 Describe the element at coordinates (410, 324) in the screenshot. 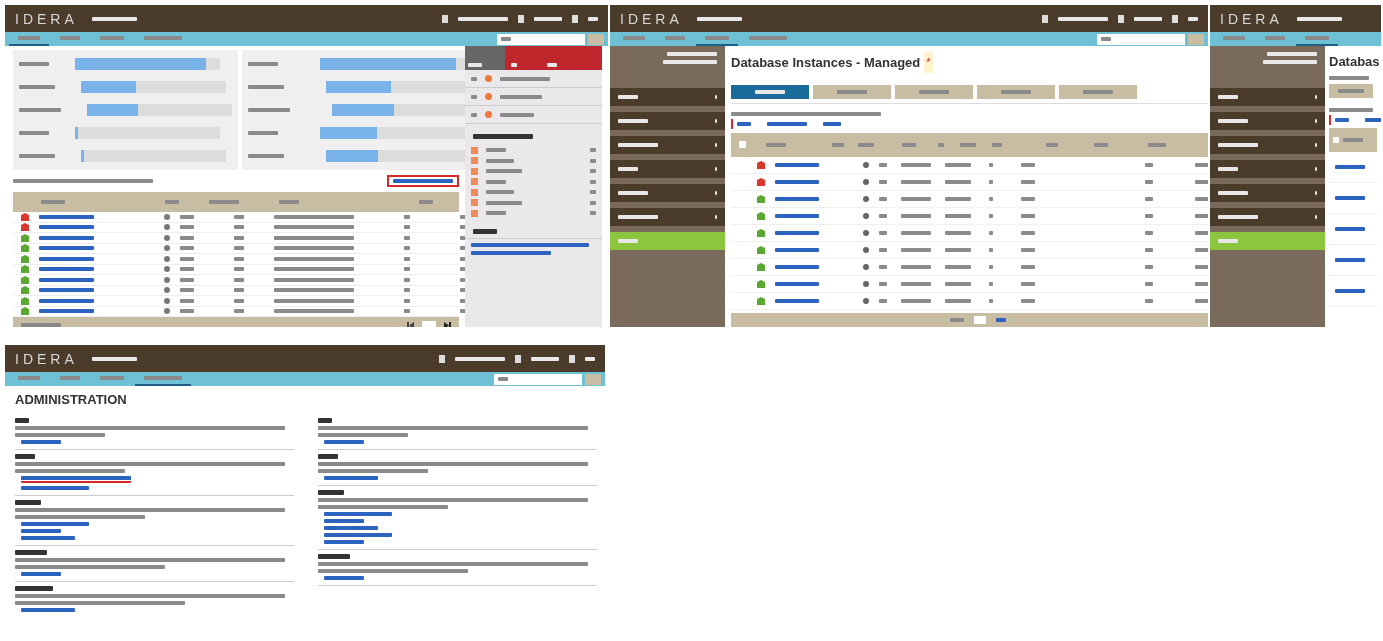

I see `first-page-icon` at that location.